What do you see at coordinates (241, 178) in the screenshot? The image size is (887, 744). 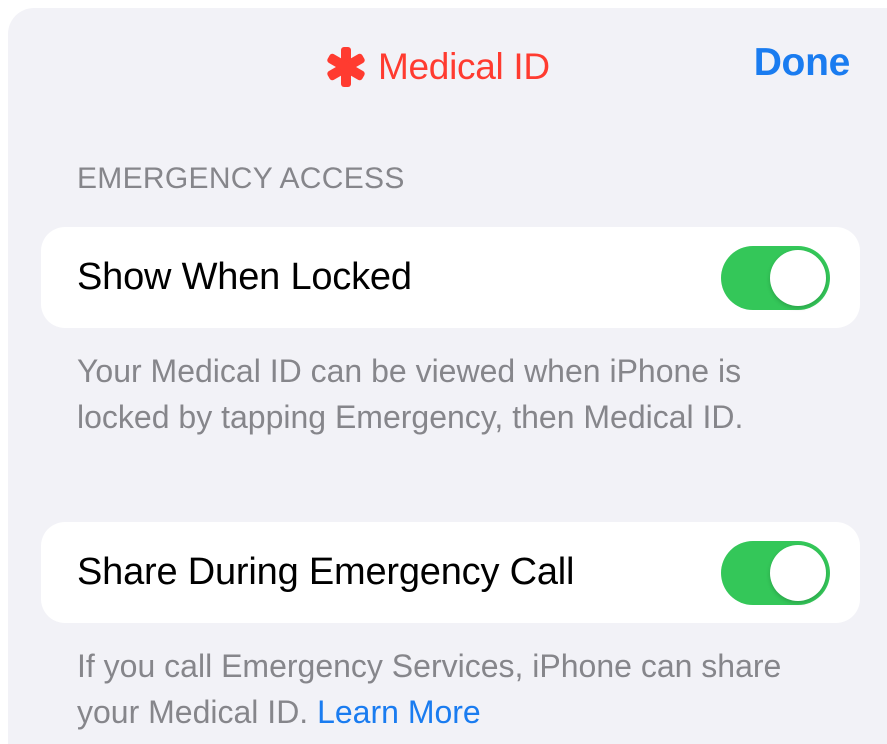 I see `section-header-emergency-access: EMERGENCY ACCESS` at bounding box center [241, 178].